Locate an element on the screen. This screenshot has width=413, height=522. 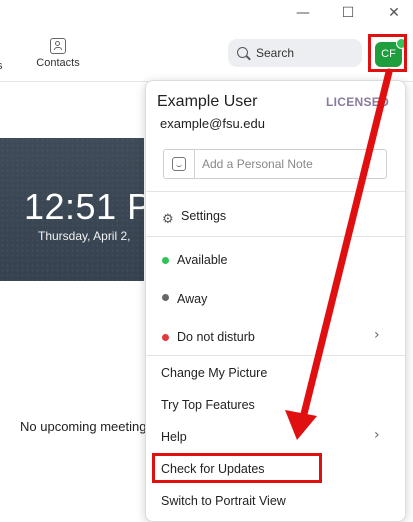
arrow-head is located at coordinates (301, 425).